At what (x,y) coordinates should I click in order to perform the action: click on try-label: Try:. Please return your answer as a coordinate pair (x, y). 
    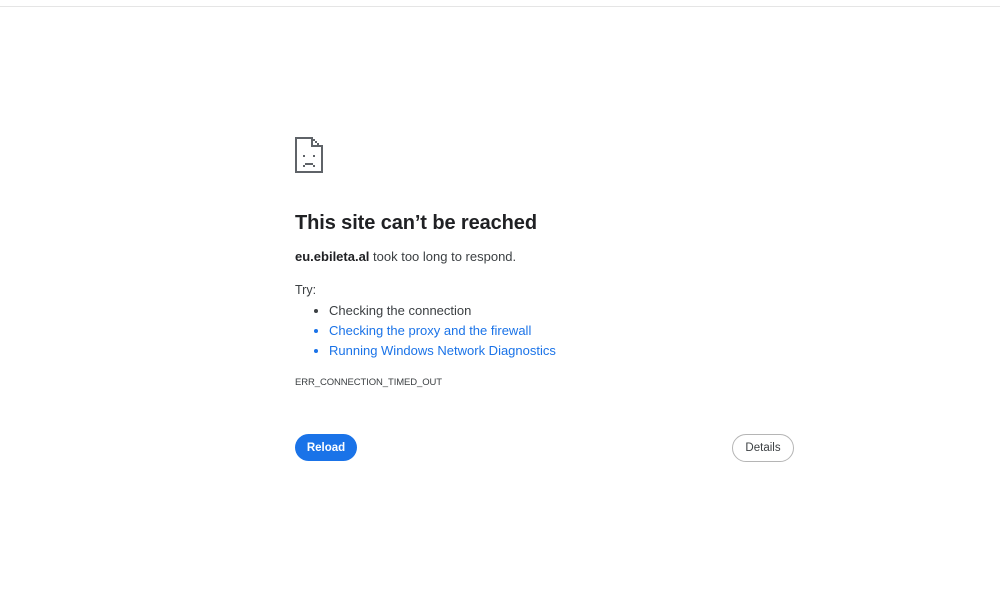
    Looking at the image, I should click on (306, 290).